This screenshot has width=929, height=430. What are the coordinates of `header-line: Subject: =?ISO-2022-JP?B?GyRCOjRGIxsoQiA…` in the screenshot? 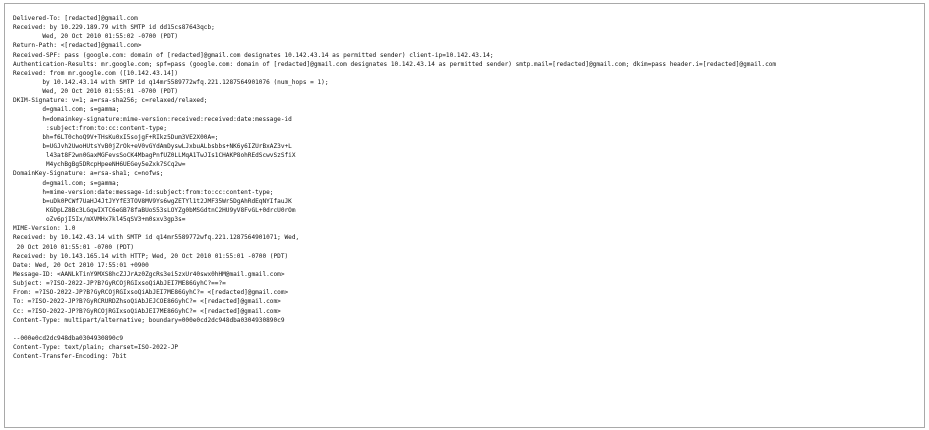 It's located at (119, 284).